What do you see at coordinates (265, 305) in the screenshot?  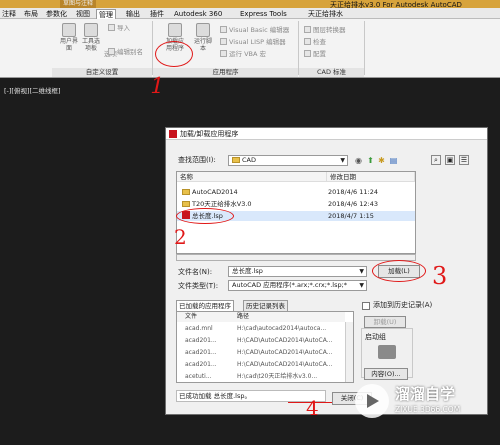 I see `tab-history-list: 历史记录列表` at bounding box center [265, 305].